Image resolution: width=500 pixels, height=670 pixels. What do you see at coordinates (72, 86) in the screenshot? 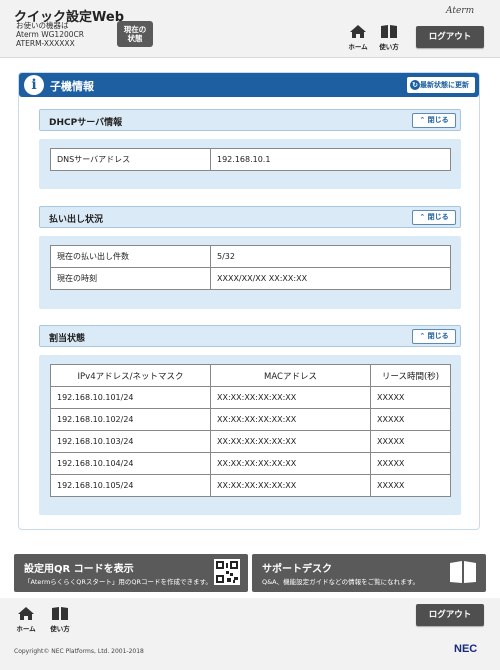
I see `panel-title: 子機情報` at bounding box center [72, 86].